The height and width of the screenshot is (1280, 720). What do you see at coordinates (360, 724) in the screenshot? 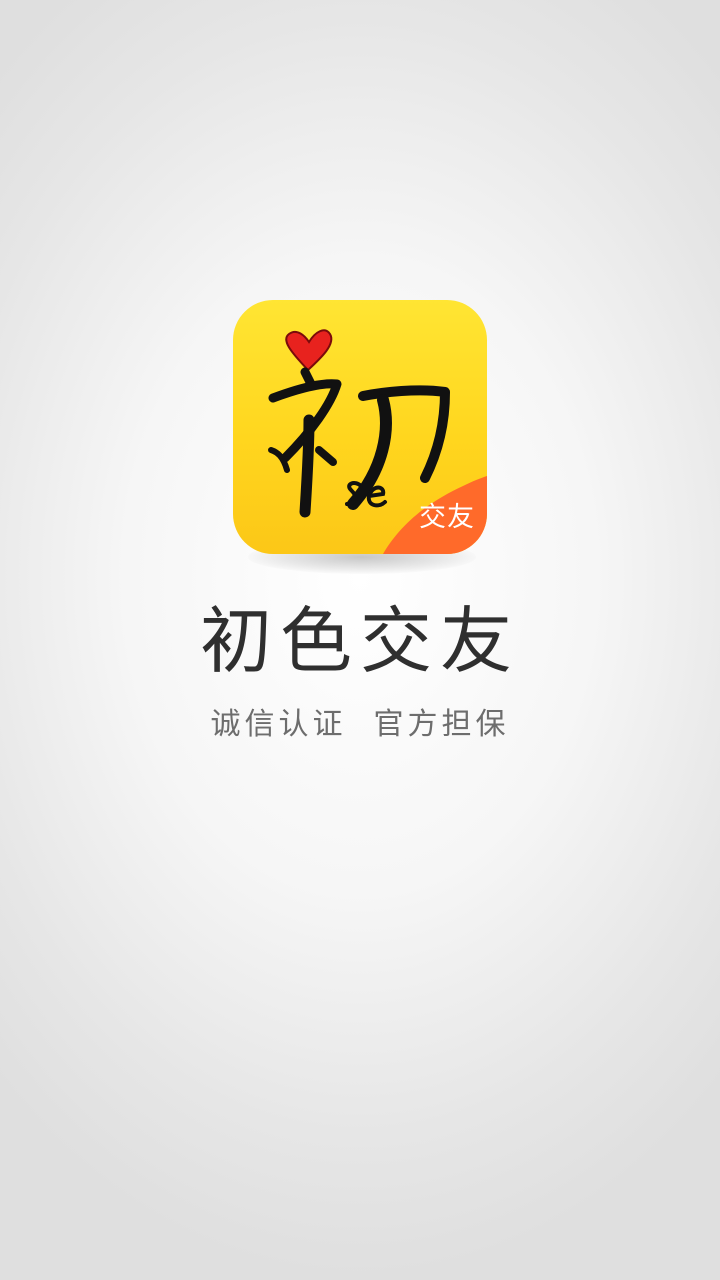
I see `slogan: 诚信认证 官方担保` at bounding box center [360, 724].